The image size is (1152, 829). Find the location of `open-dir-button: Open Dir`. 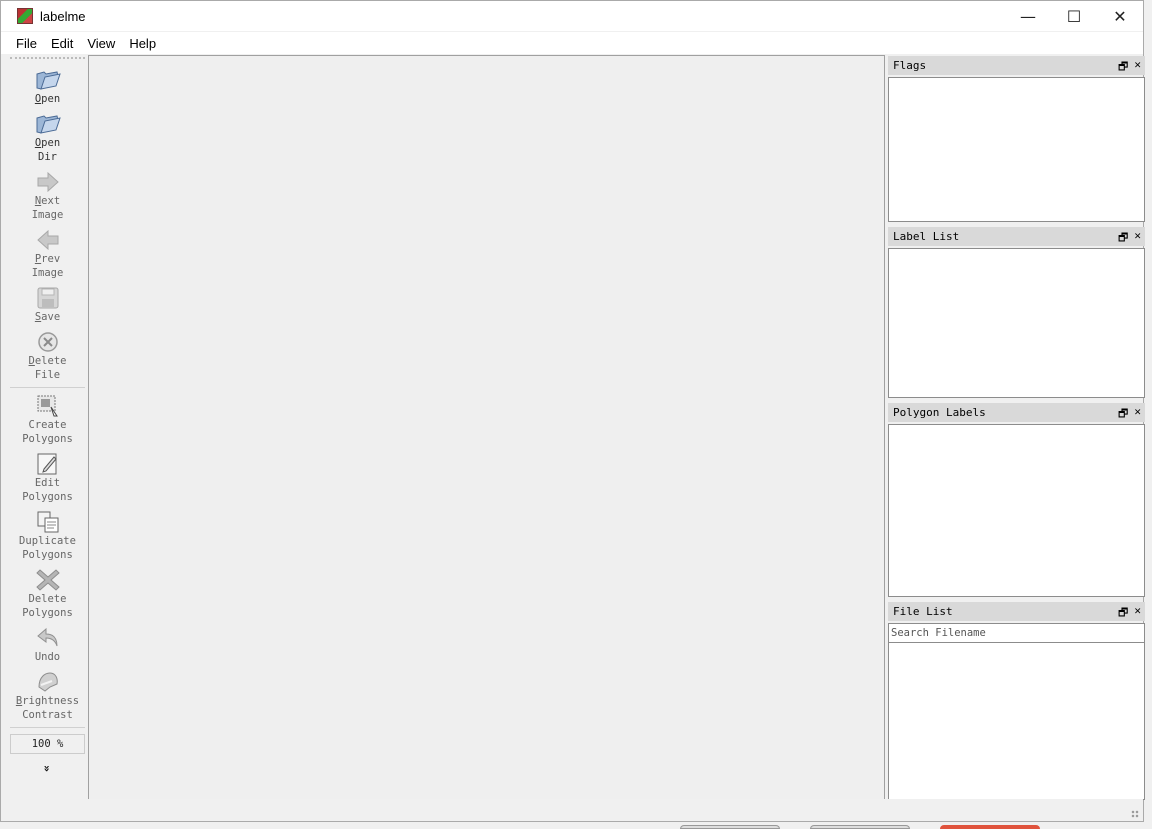

open-dir-button: Open Dir is located at coordinates (47, 138).